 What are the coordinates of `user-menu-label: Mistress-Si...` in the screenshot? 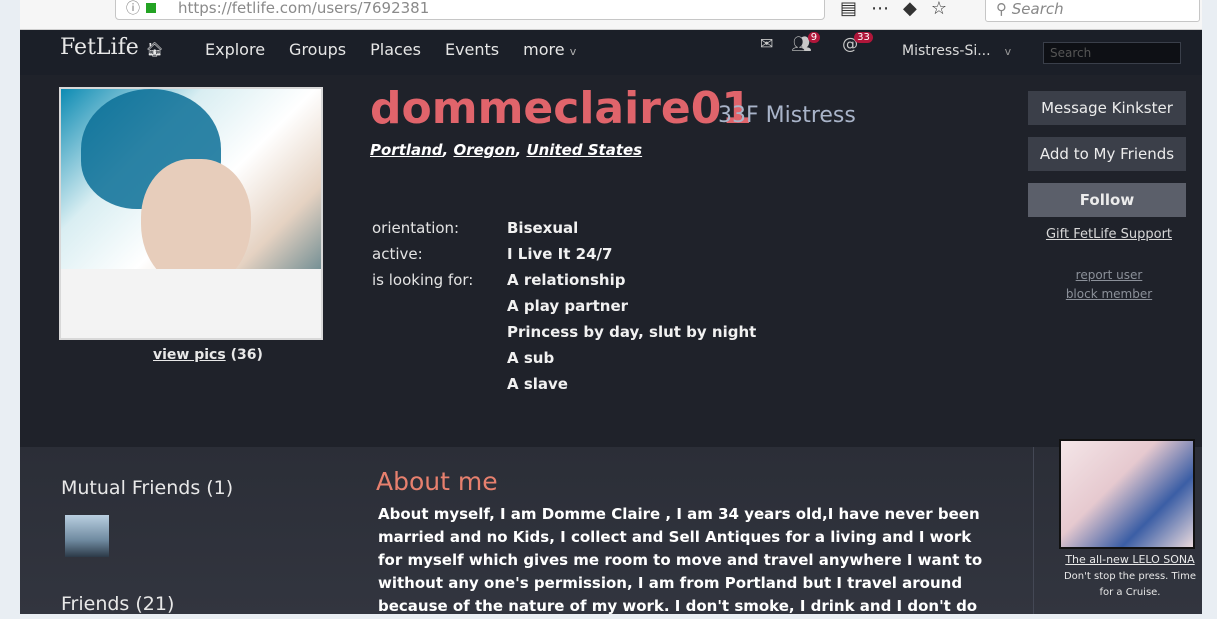 It's located at (946, 51).